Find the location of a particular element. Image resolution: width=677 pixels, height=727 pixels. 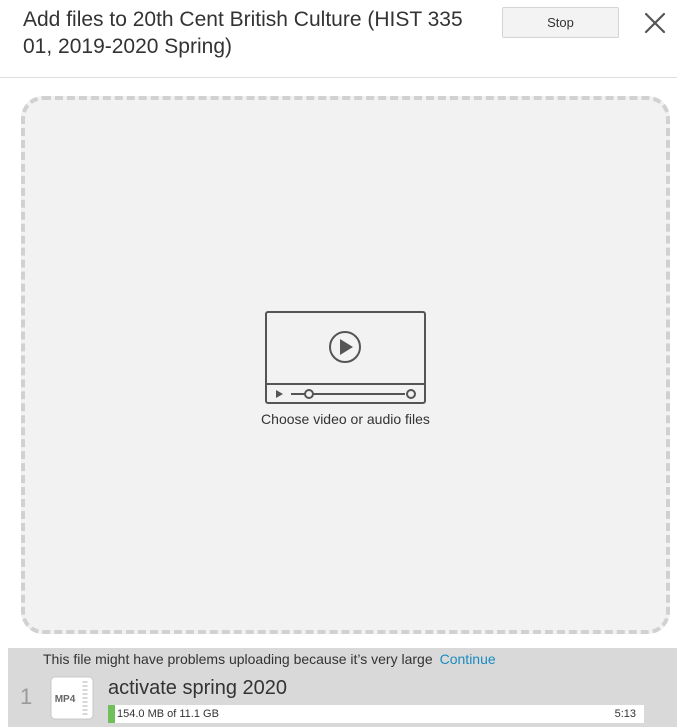

continue-link: Continue is located at coordinates (468, 659).